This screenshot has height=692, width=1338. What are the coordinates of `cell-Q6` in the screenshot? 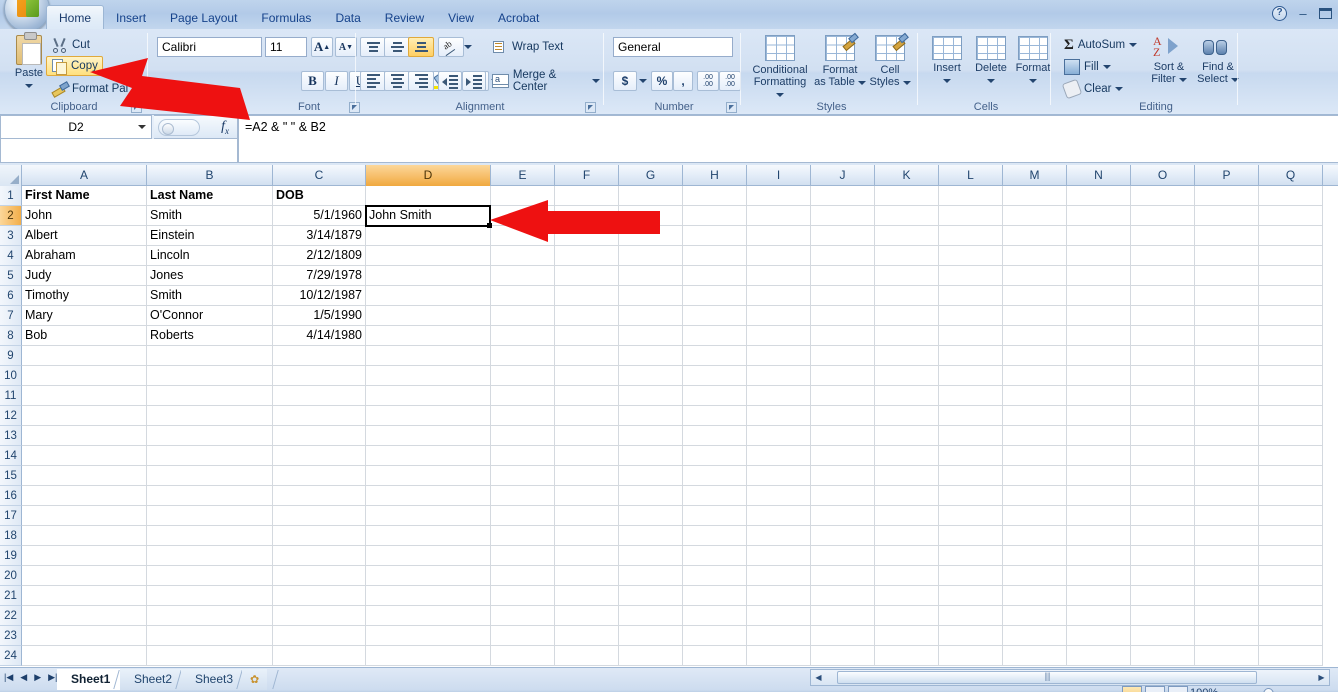 It's located at (1291, 296).